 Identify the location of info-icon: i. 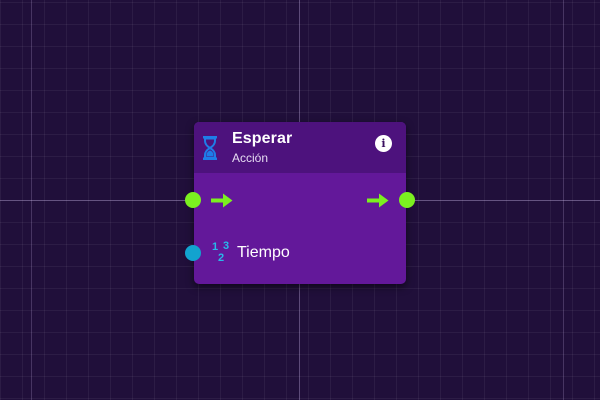
(383, 143).